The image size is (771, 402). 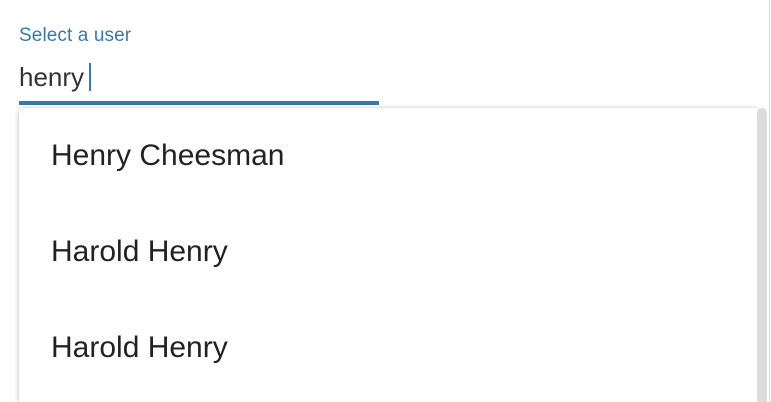 What do you see at coordinates (199, 77) in the screenshot?
I see `user-search-input` at bounding box center [199, 77].